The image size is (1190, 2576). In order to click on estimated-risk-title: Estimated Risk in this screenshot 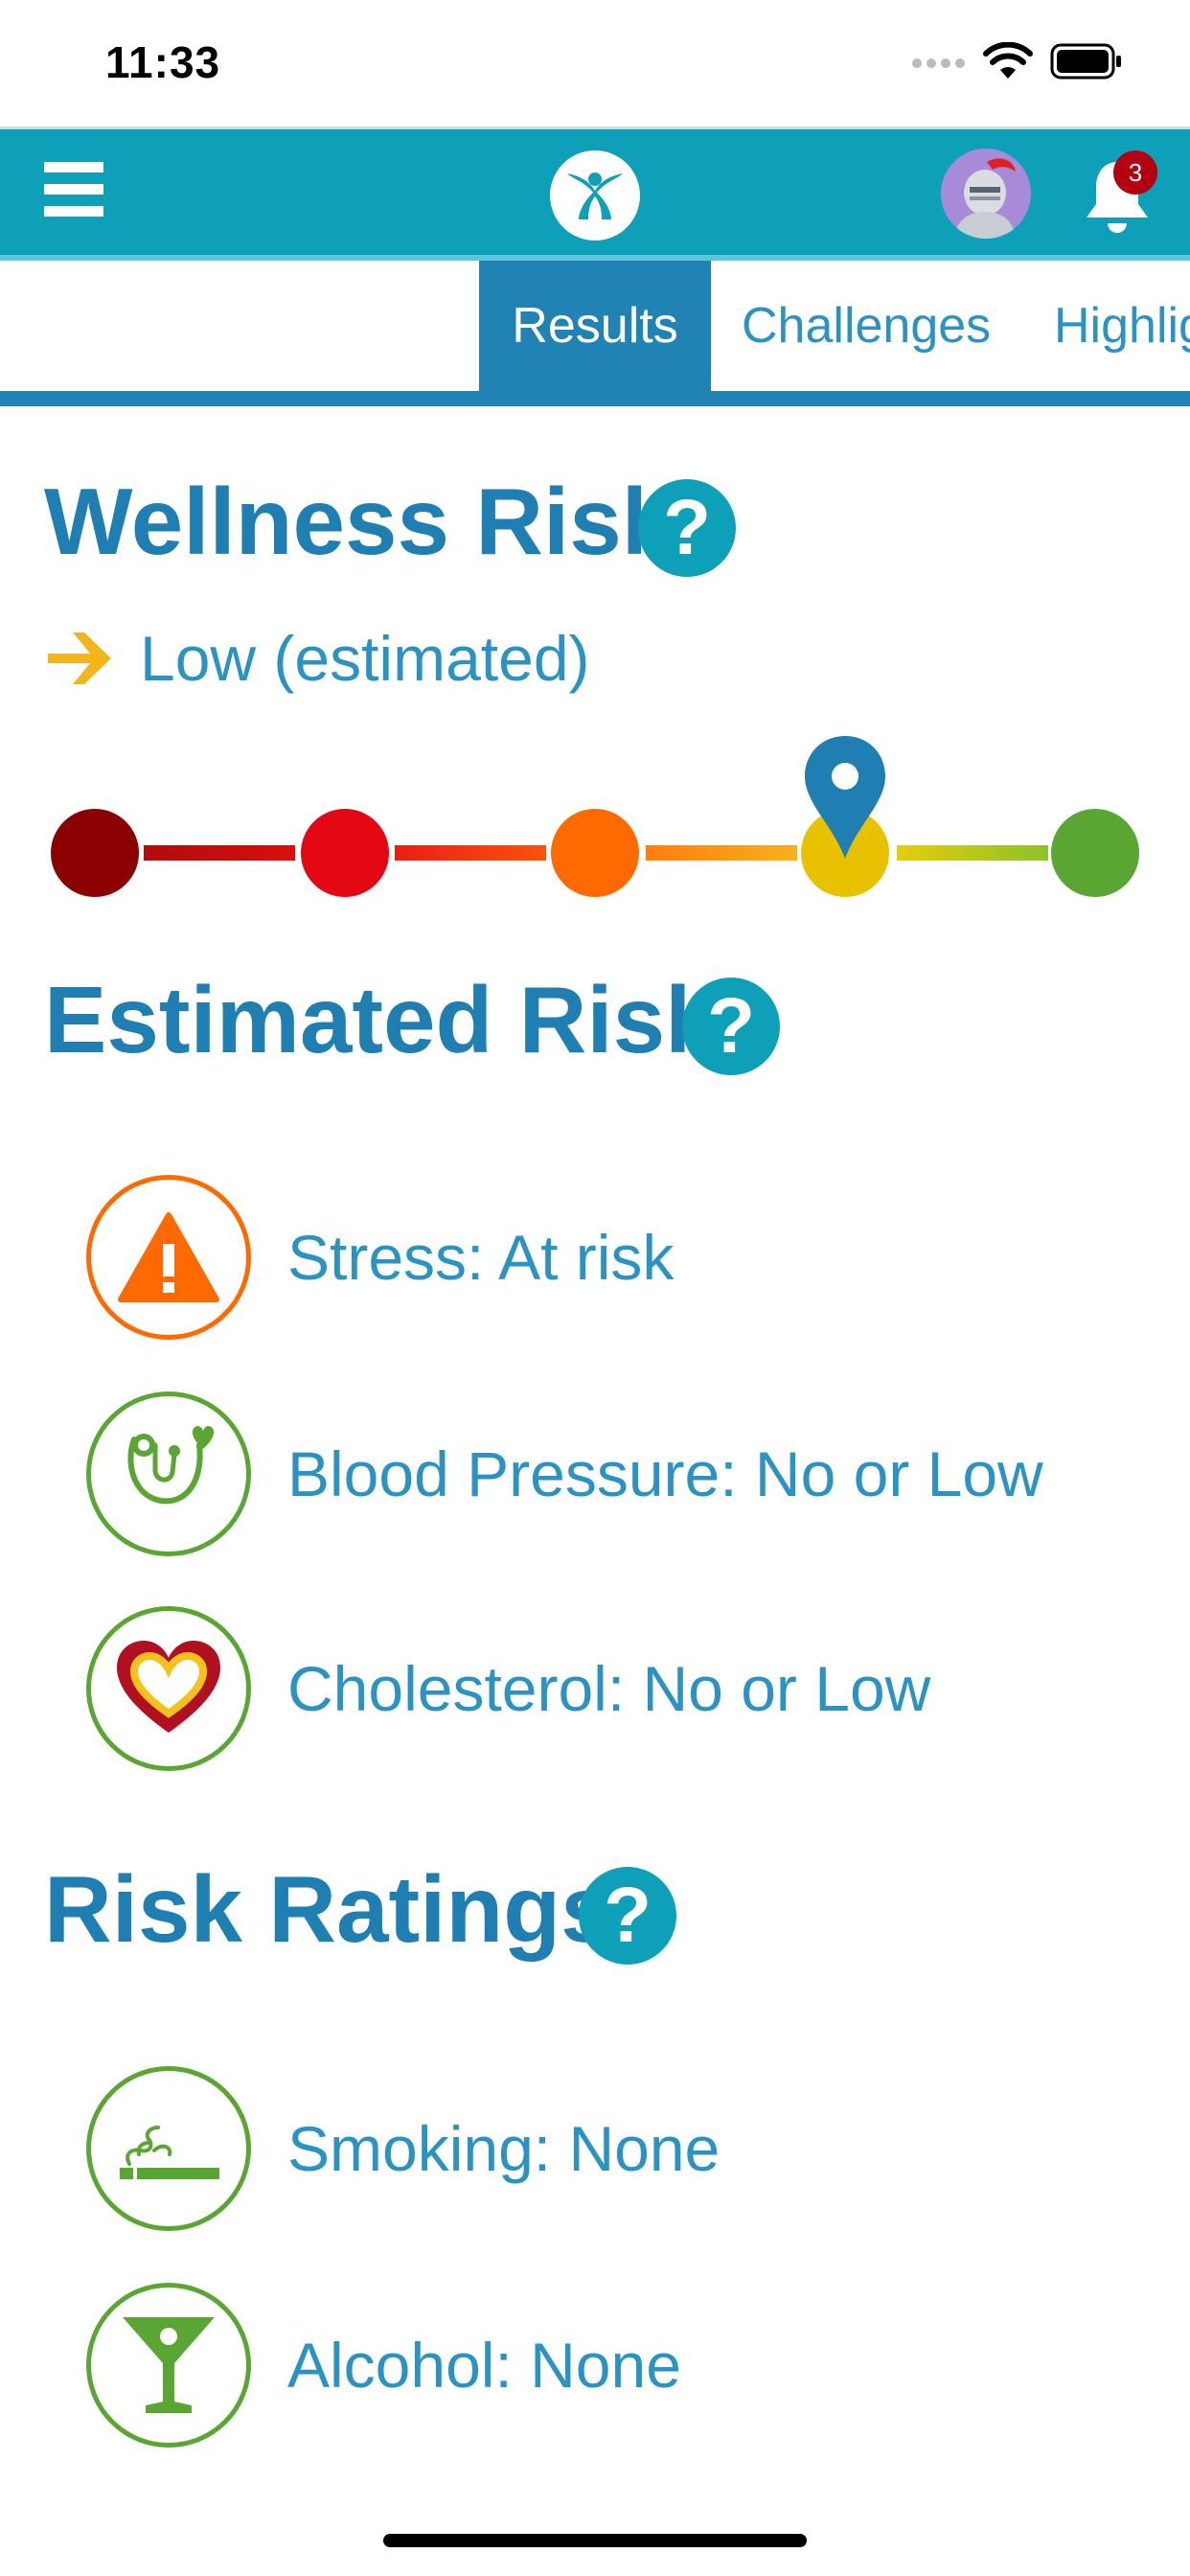, I will do `click(381, 1019)`.